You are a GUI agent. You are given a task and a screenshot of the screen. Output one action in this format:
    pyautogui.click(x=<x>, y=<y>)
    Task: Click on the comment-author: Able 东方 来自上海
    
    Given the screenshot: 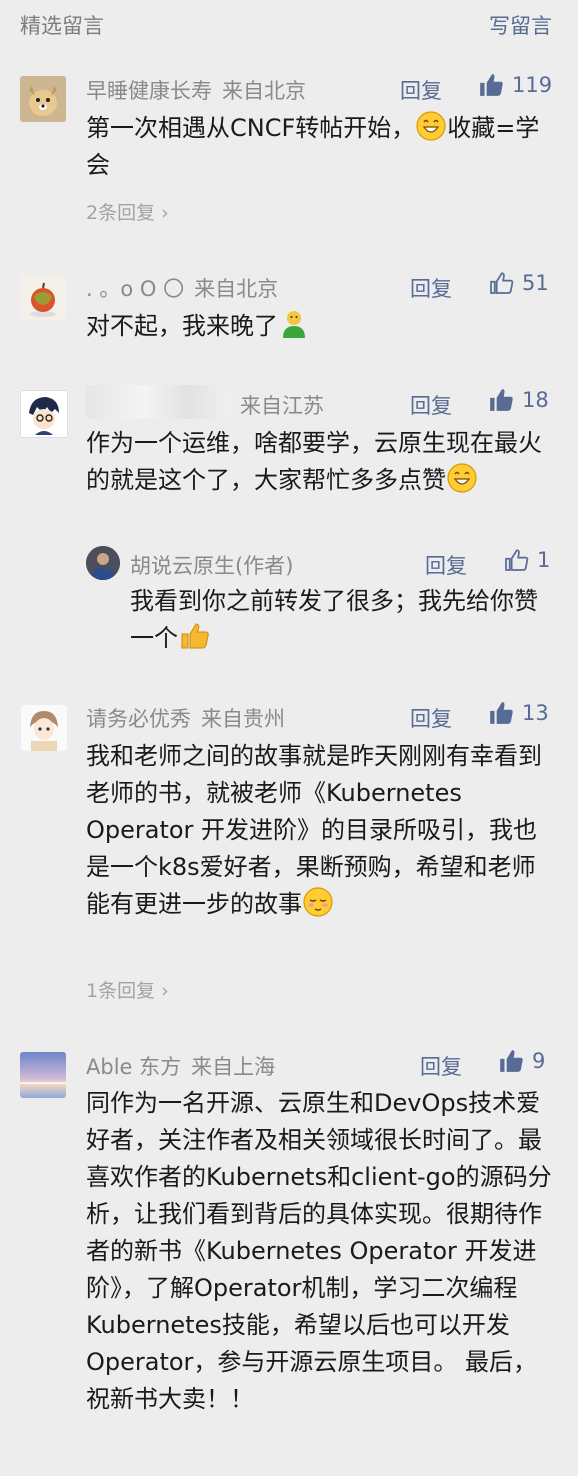 What is the action you would take?
    pyautogui.click(x=181, y=1067)
    